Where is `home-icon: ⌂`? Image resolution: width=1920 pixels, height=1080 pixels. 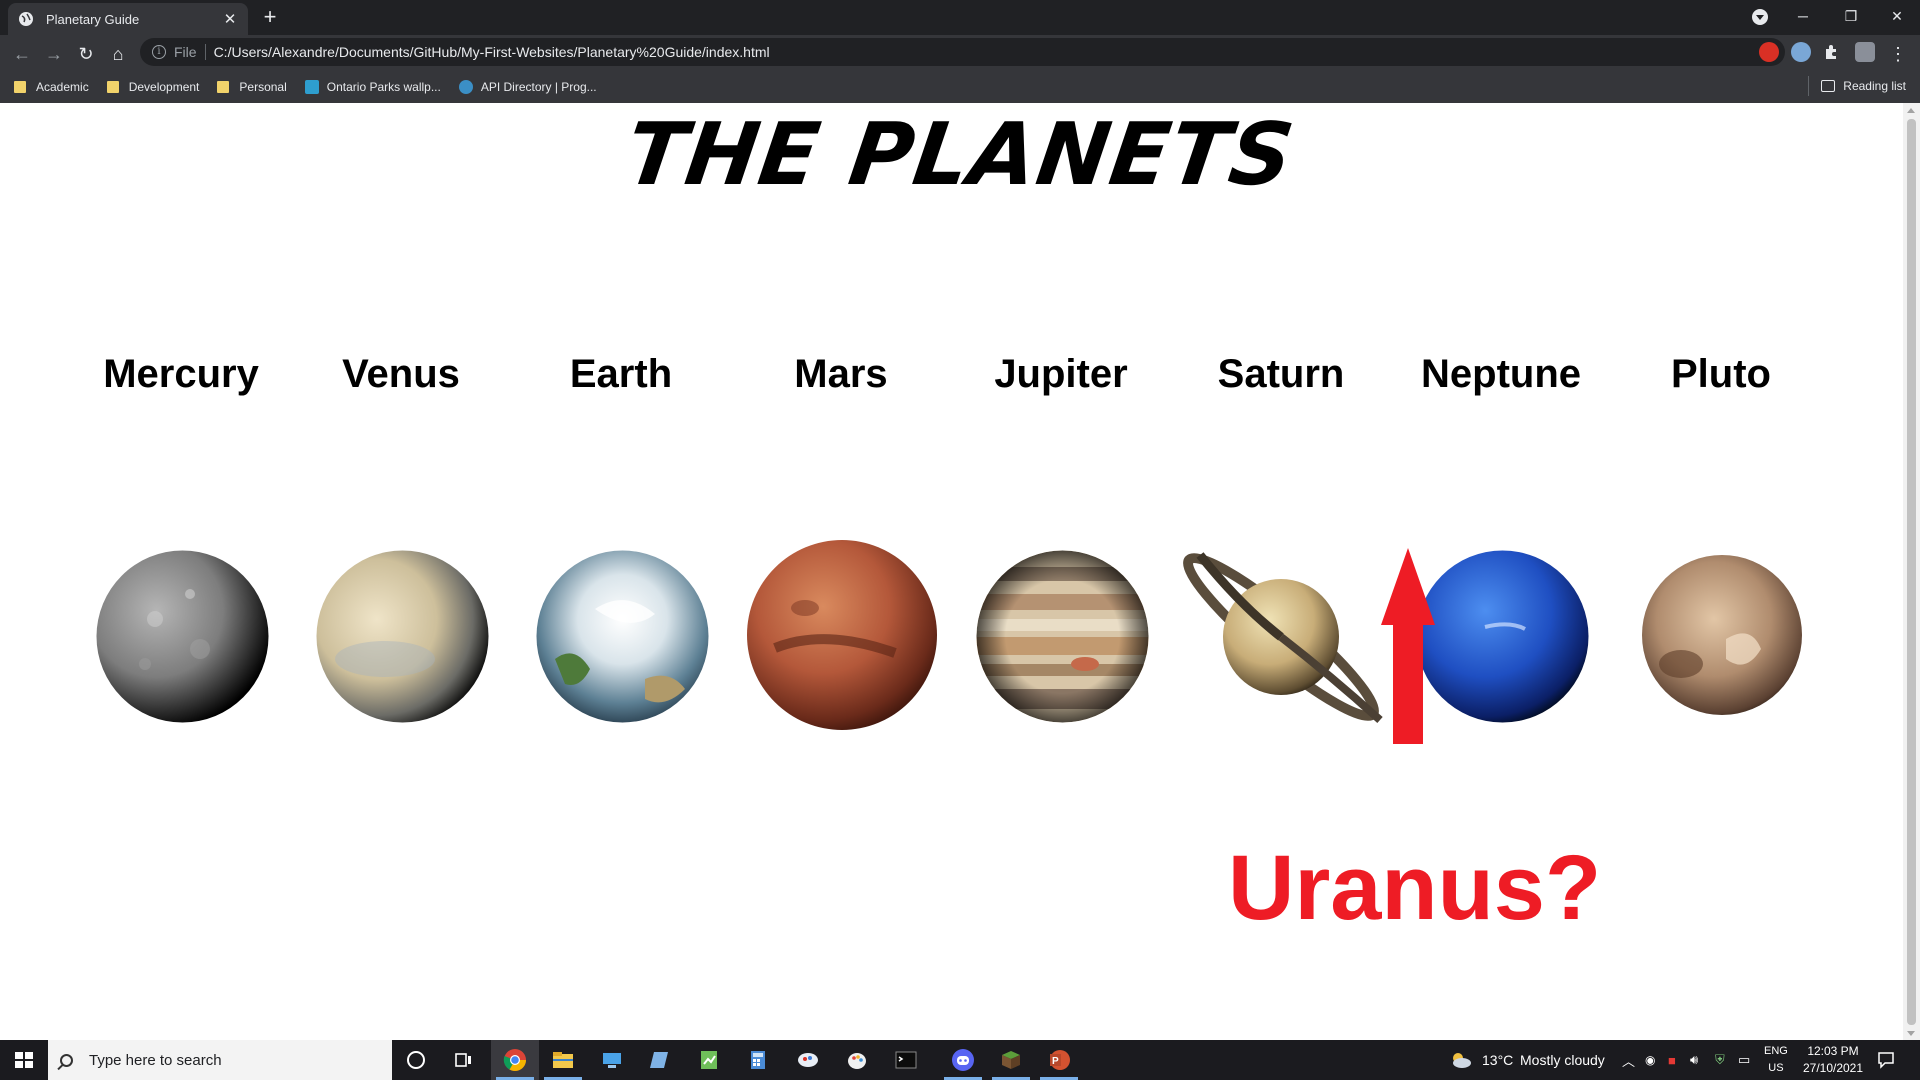
home-icon: ⌂ is located at coordinates (118, 54).